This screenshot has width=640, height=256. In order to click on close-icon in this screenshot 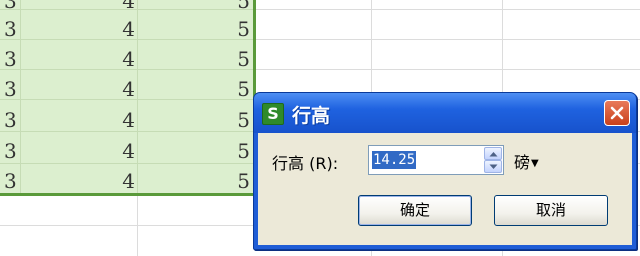, I will do `click(617, 113)`.